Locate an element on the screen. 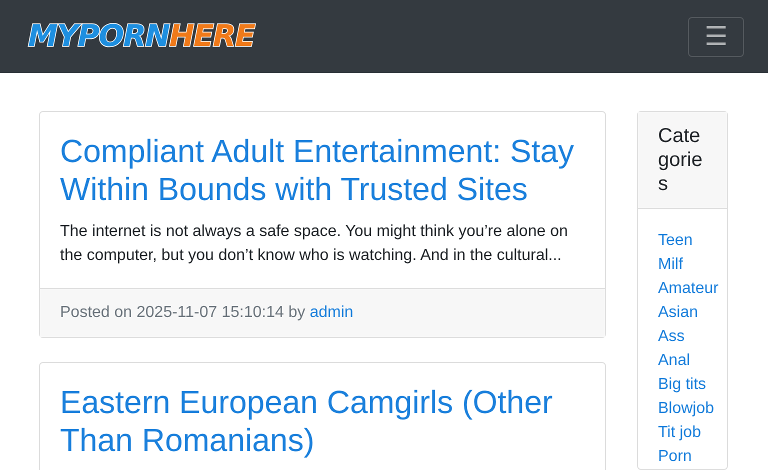 The image size is (768, 470). category-link: Tit job is located at coordinates (679, 433).